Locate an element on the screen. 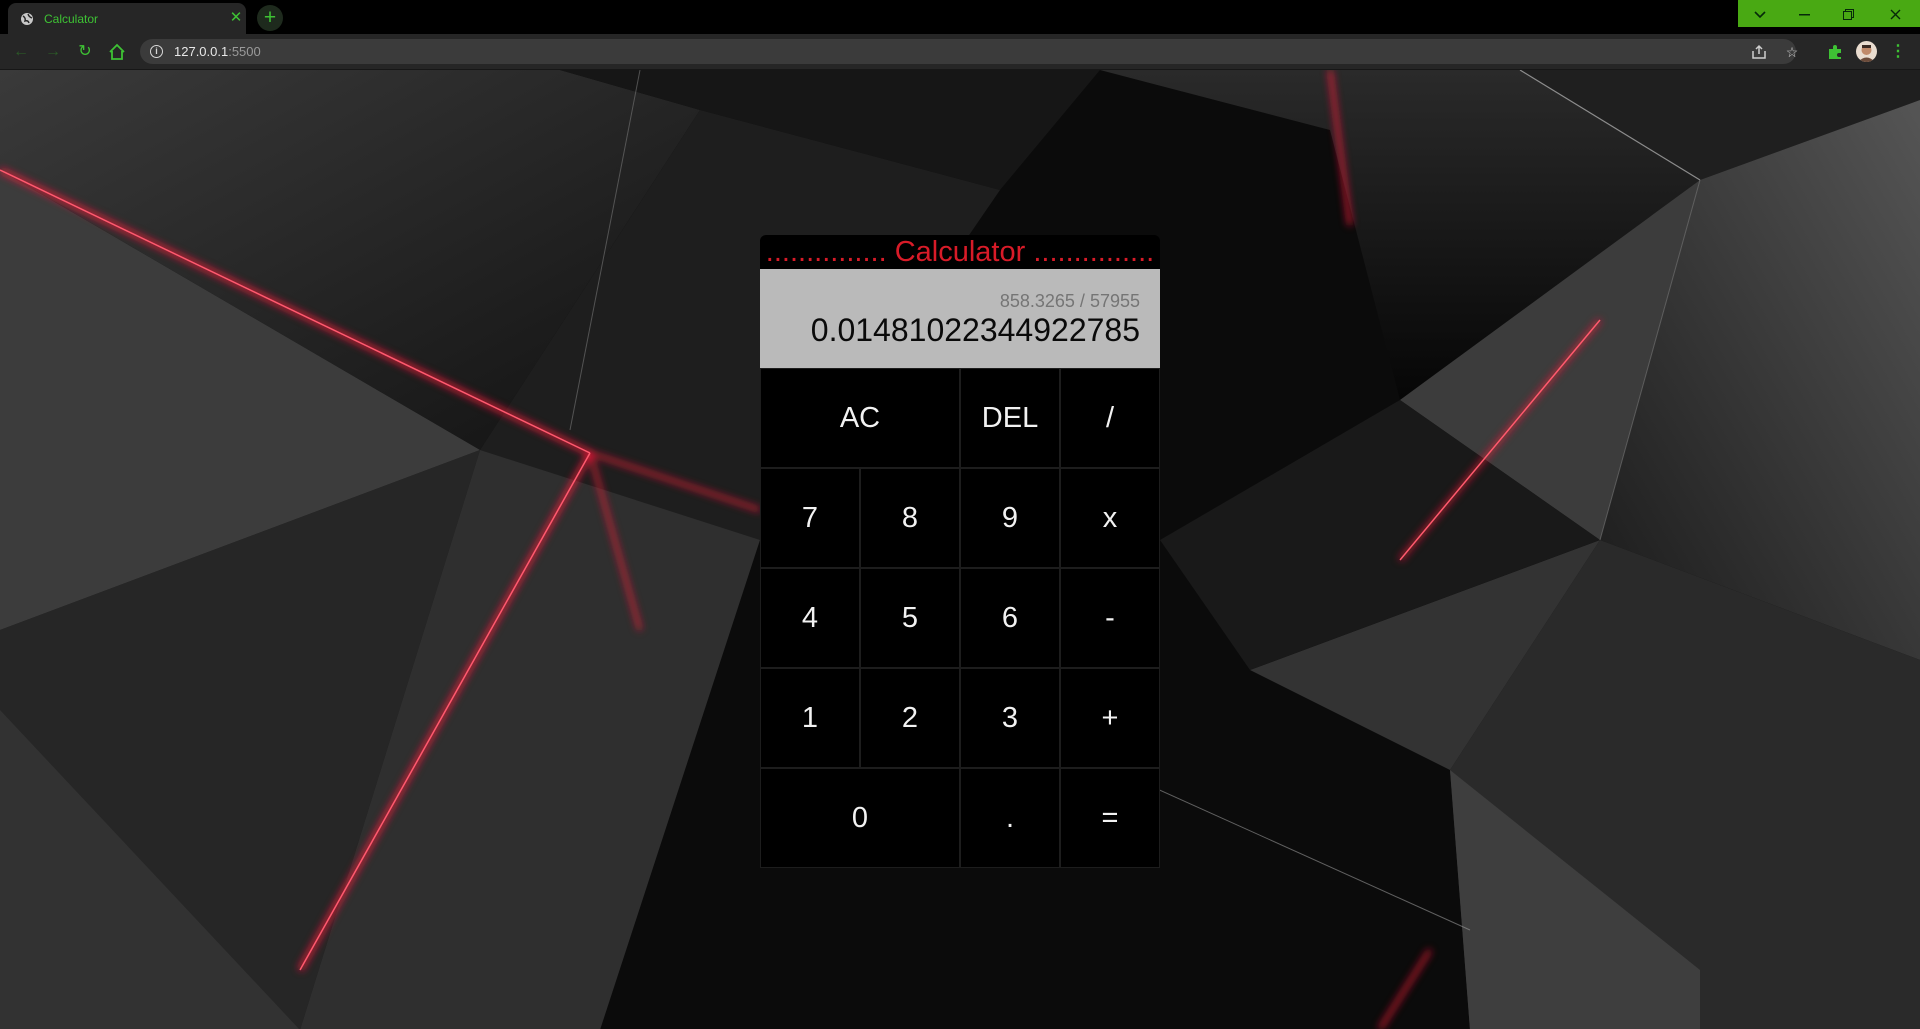  calculator-display: 858.3265 / 57955 0.01481022344922785 is located at coordinates (960, 318).